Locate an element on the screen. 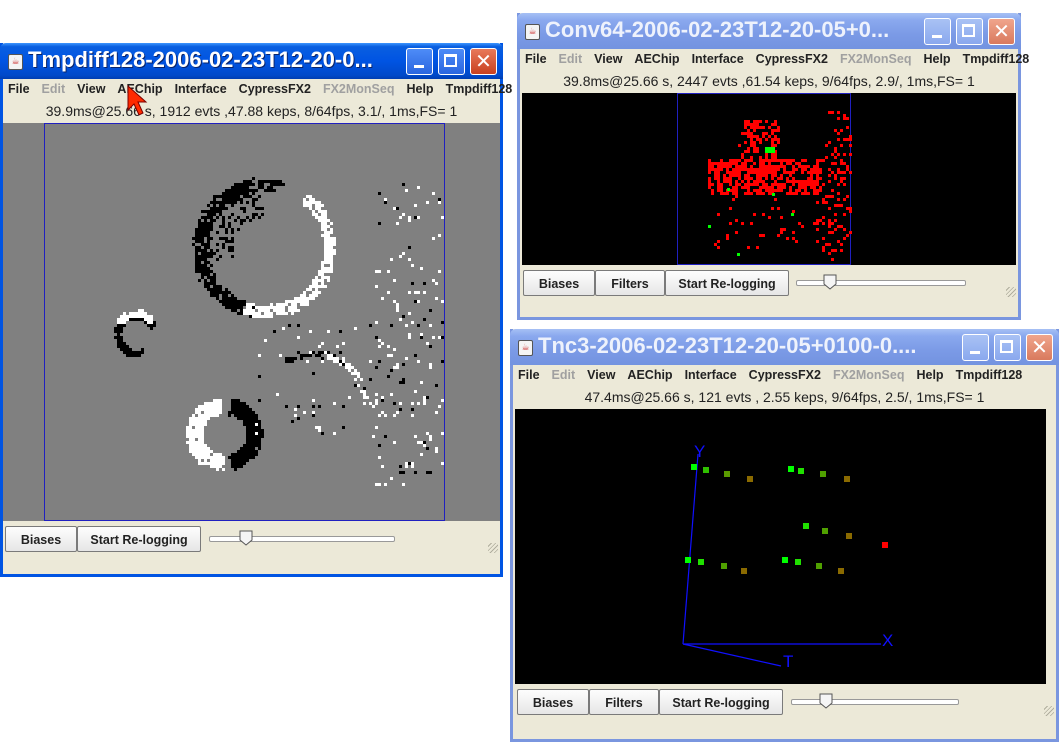 This screenshot has width=1063, height=746. title-bar: ☕ Tnc3-2006-02-23T12-20-05+0100-0.... ✕ is located at coordinates (784, 347).